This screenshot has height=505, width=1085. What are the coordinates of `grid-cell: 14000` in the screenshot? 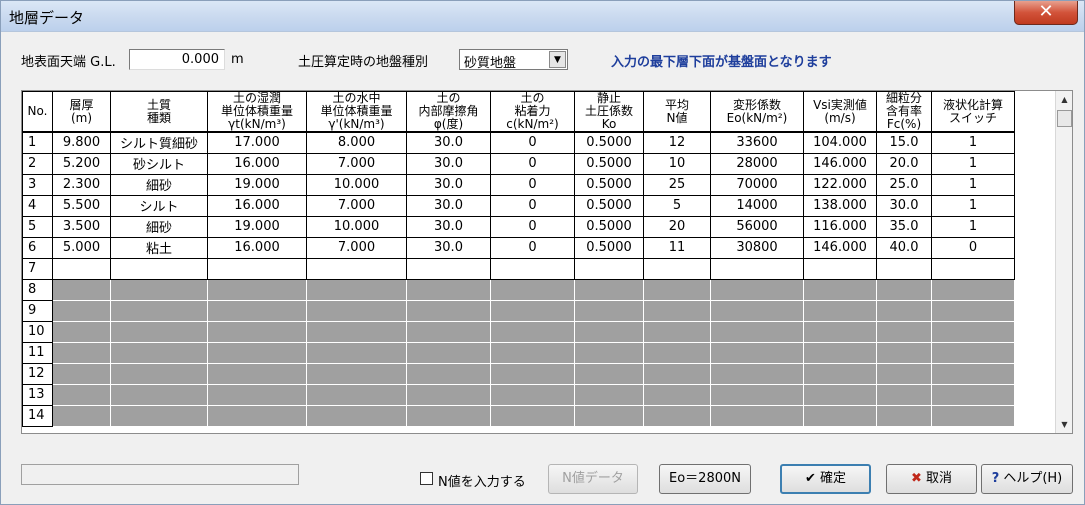 It's located at (757, 205).